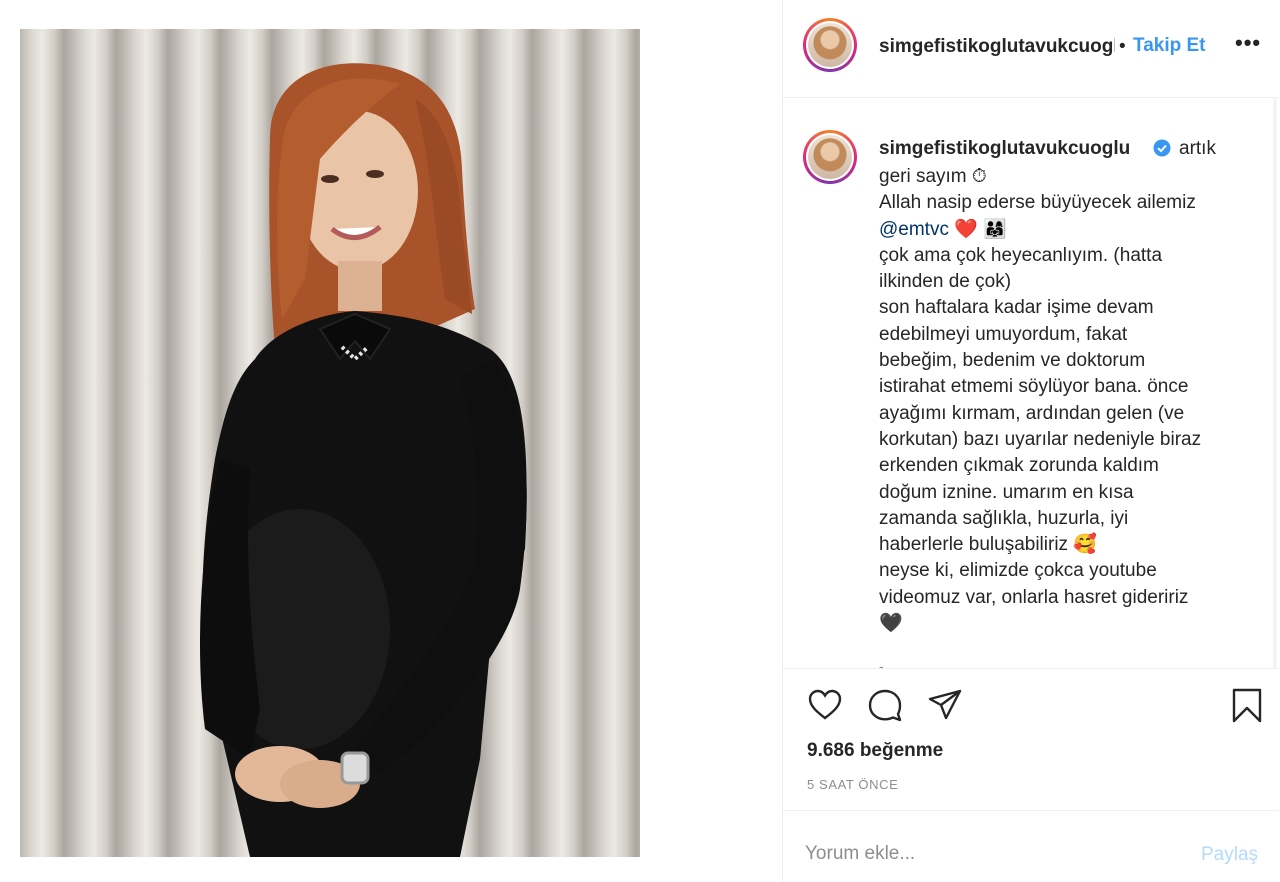 This screenshot has height=882, width=1280. Describe the element at coordinates (1018, 571) in the screenshot. I see `caption-line: neyse ki, elimizde çokca youtube` at that location.